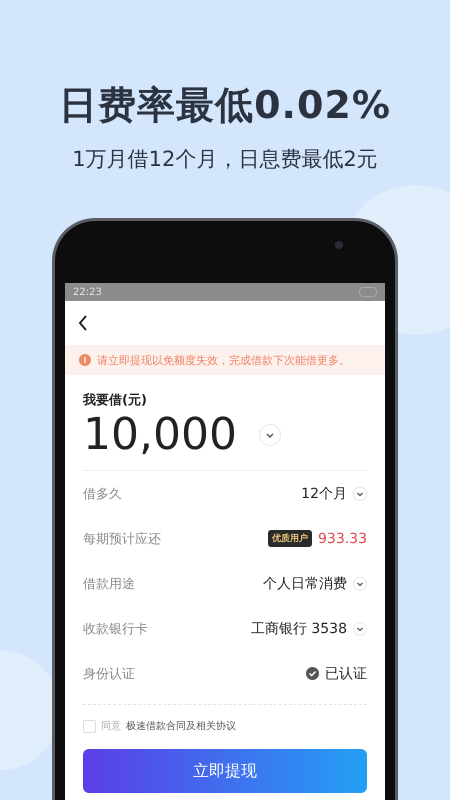 The image size is (450, 800). Describe the element at coordinates (290, 538) in the screenshot. I see `member-badge: 优质用户` at that location.